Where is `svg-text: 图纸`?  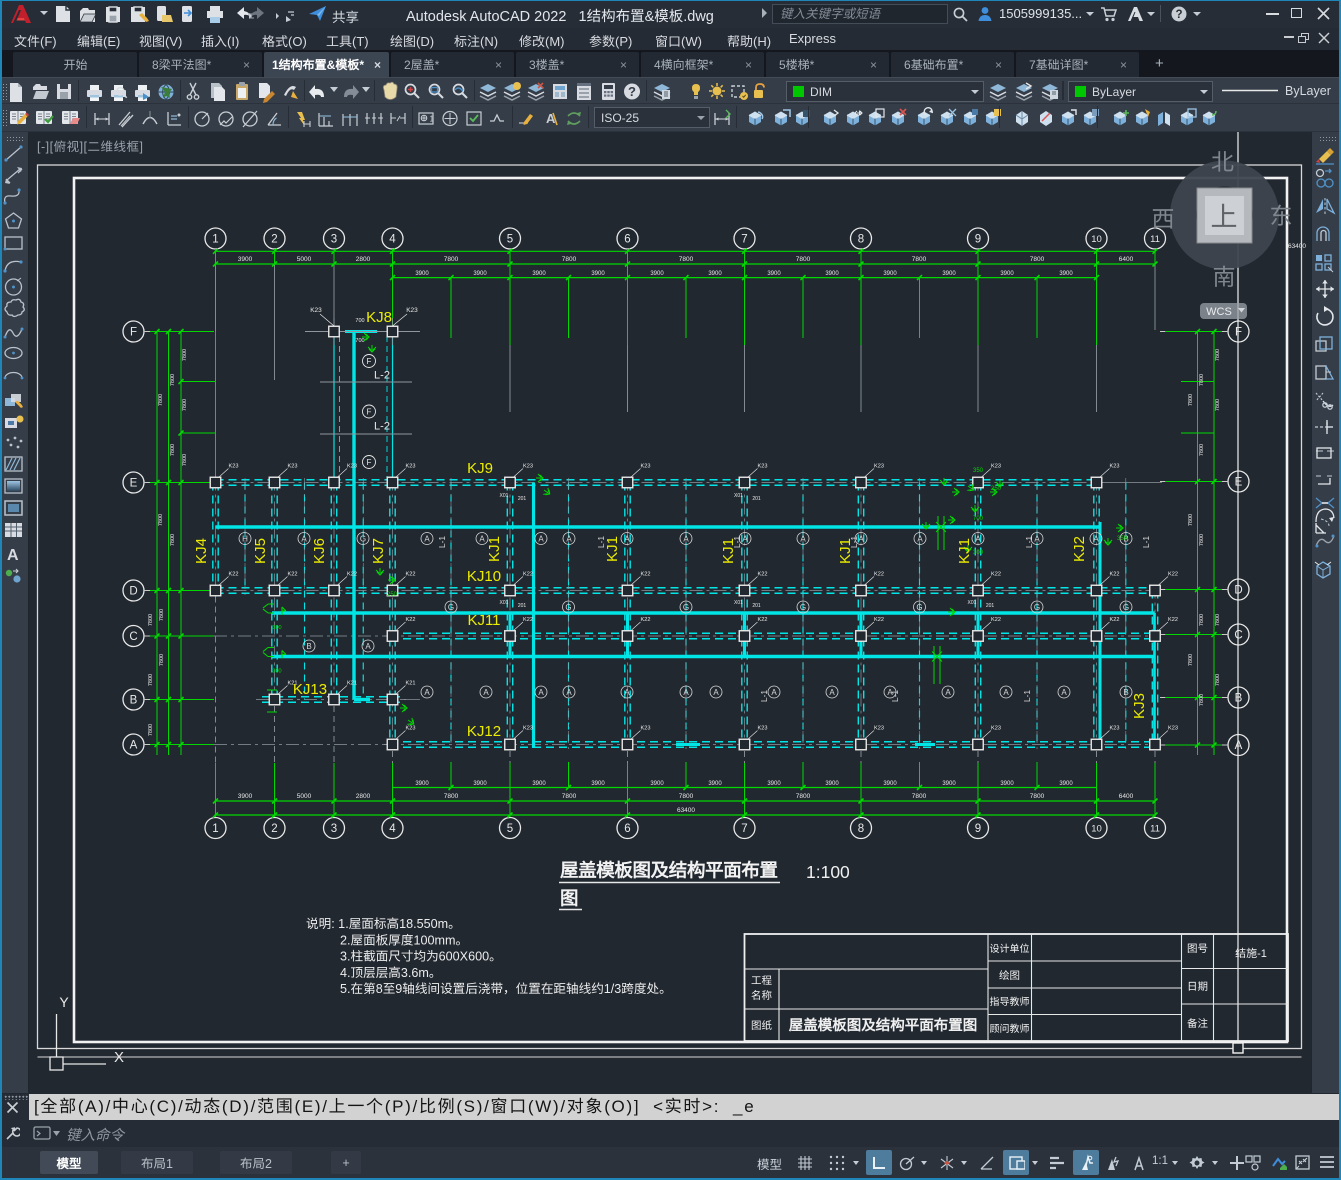
svg-text: 图纸 is located at coordinates (761, 1026).